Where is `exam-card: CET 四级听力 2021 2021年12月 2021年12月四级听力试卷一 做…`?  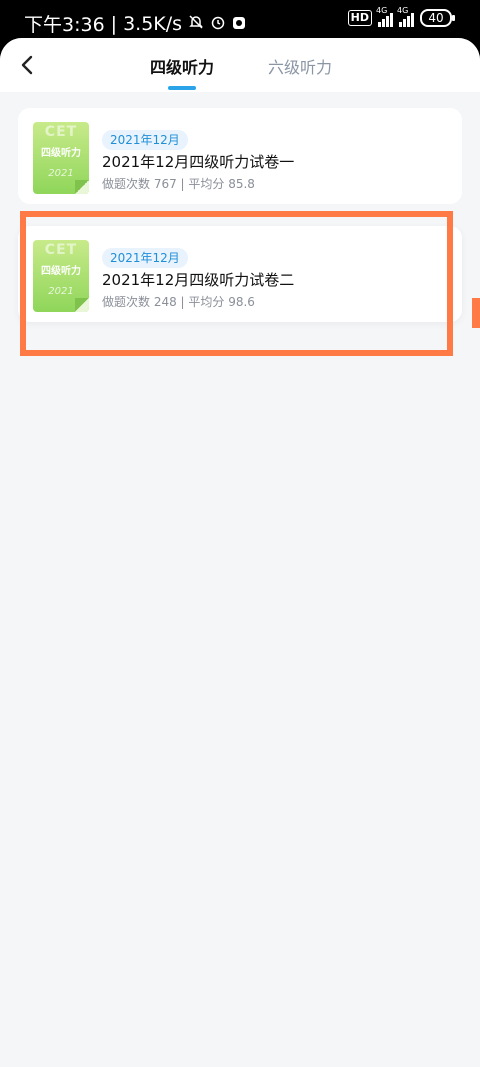
exam-card: CET 四级听力 2021 2021年12月 2021年12月四级听力试卷一 做… is located at coordinates (240, 156).